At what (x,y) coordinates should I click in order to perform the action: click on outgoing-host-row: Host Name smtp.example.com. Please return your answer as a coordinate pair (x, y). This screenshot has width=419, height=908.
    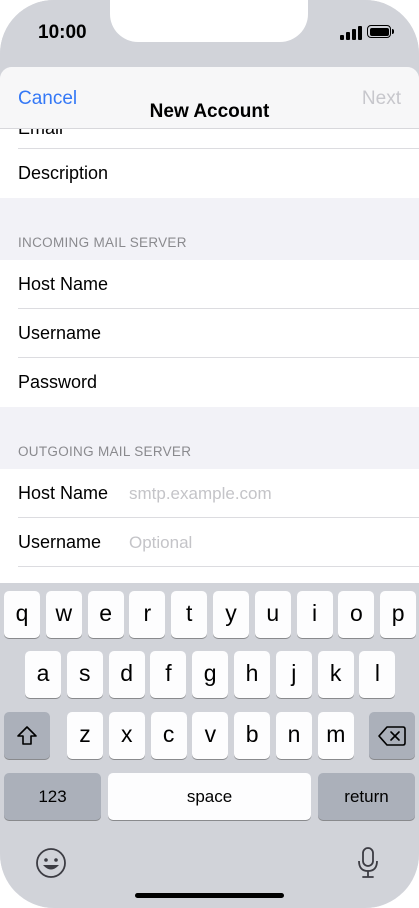
    Looking at the image, I should click on (209, 493).